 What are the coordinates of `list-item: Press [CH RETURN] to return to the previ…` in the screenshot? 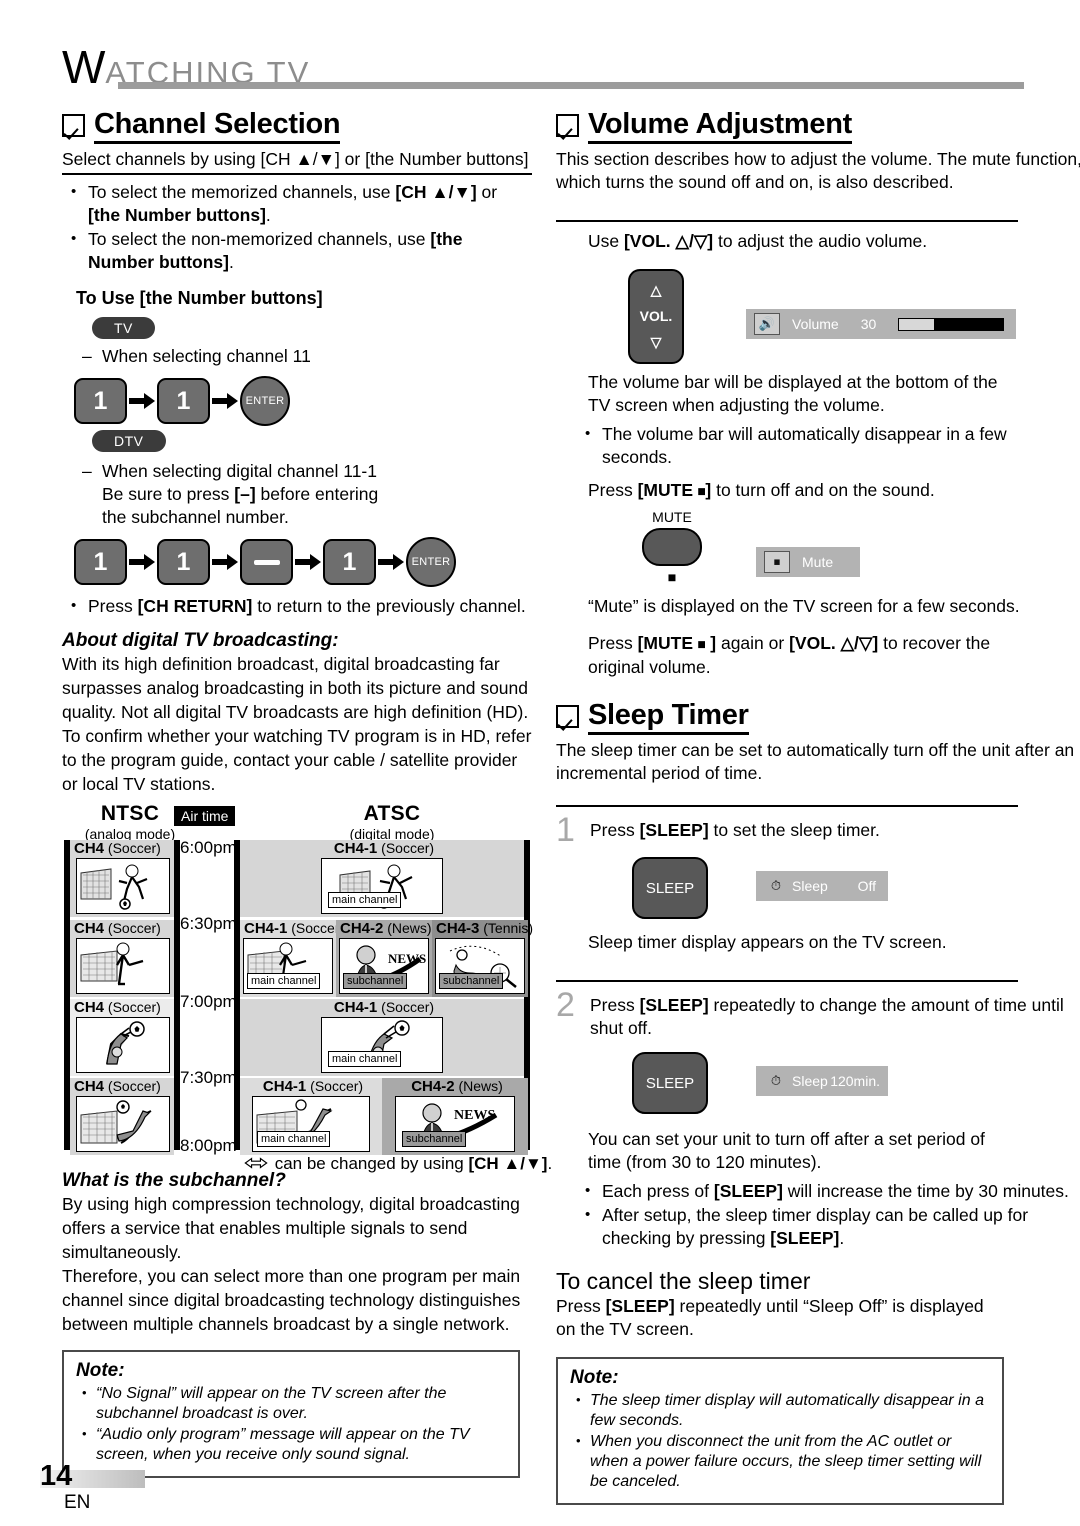 It's located at (297, 606).